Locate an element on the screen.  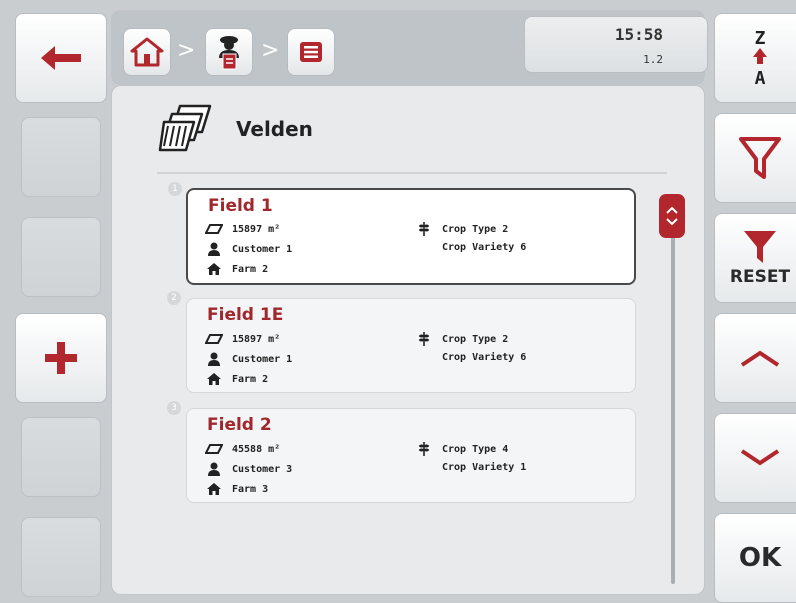
scroll-up-button is located at coordinates (755, 358).